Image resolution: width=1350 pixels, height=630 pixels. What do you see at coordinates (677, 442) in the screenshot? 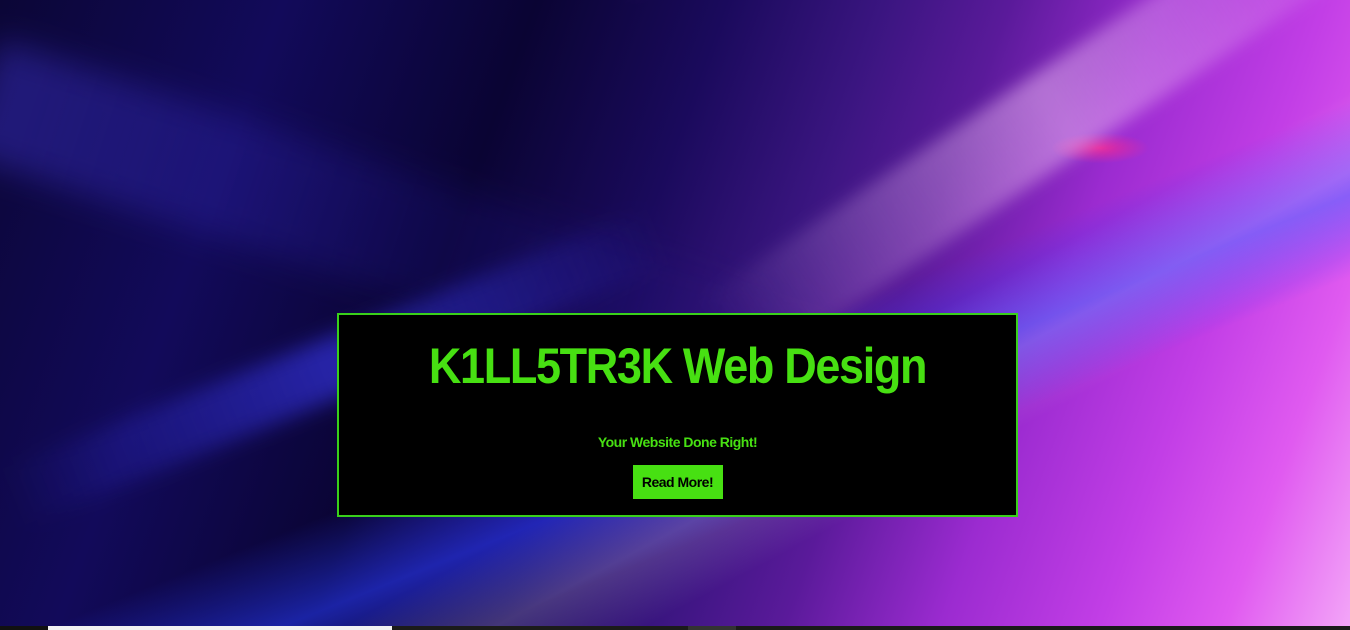
I see `hero-tagline: Your Website Done Right!` at bounding box center [677, 442].